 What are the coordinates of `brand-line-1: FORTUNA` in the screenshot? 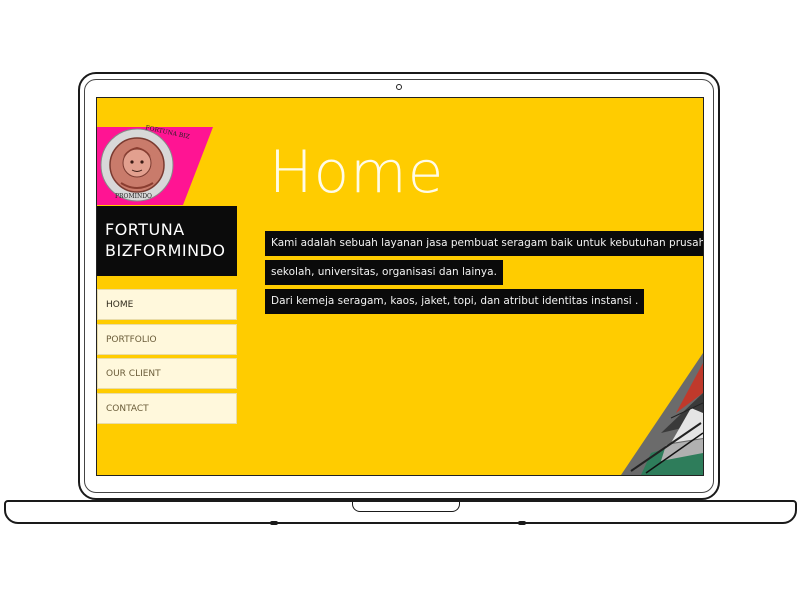 It's located at (145, 229).